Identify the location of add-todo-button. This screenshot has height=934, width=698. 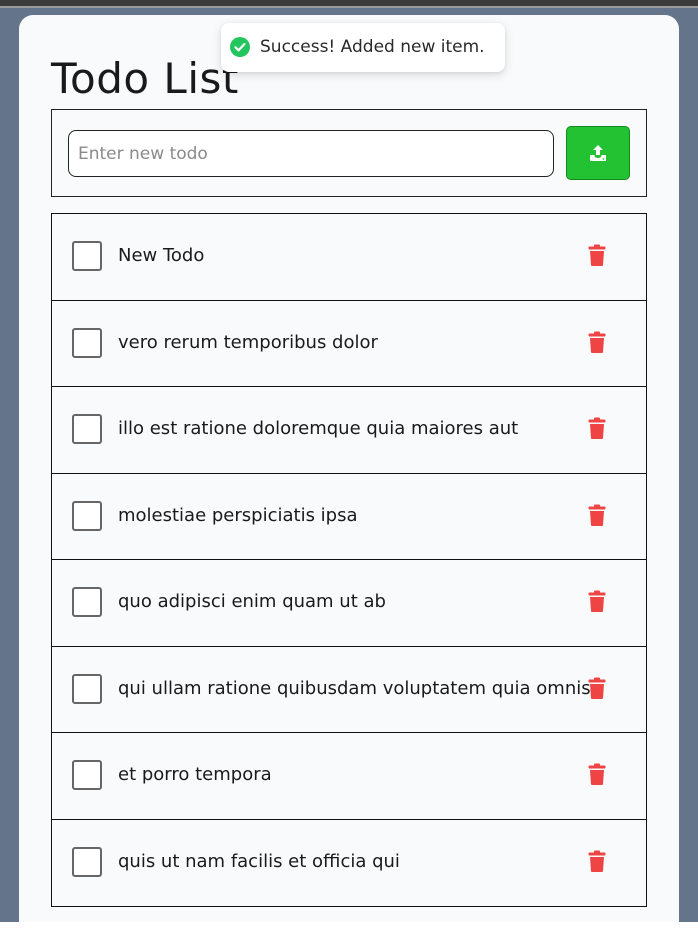
(598, 153).